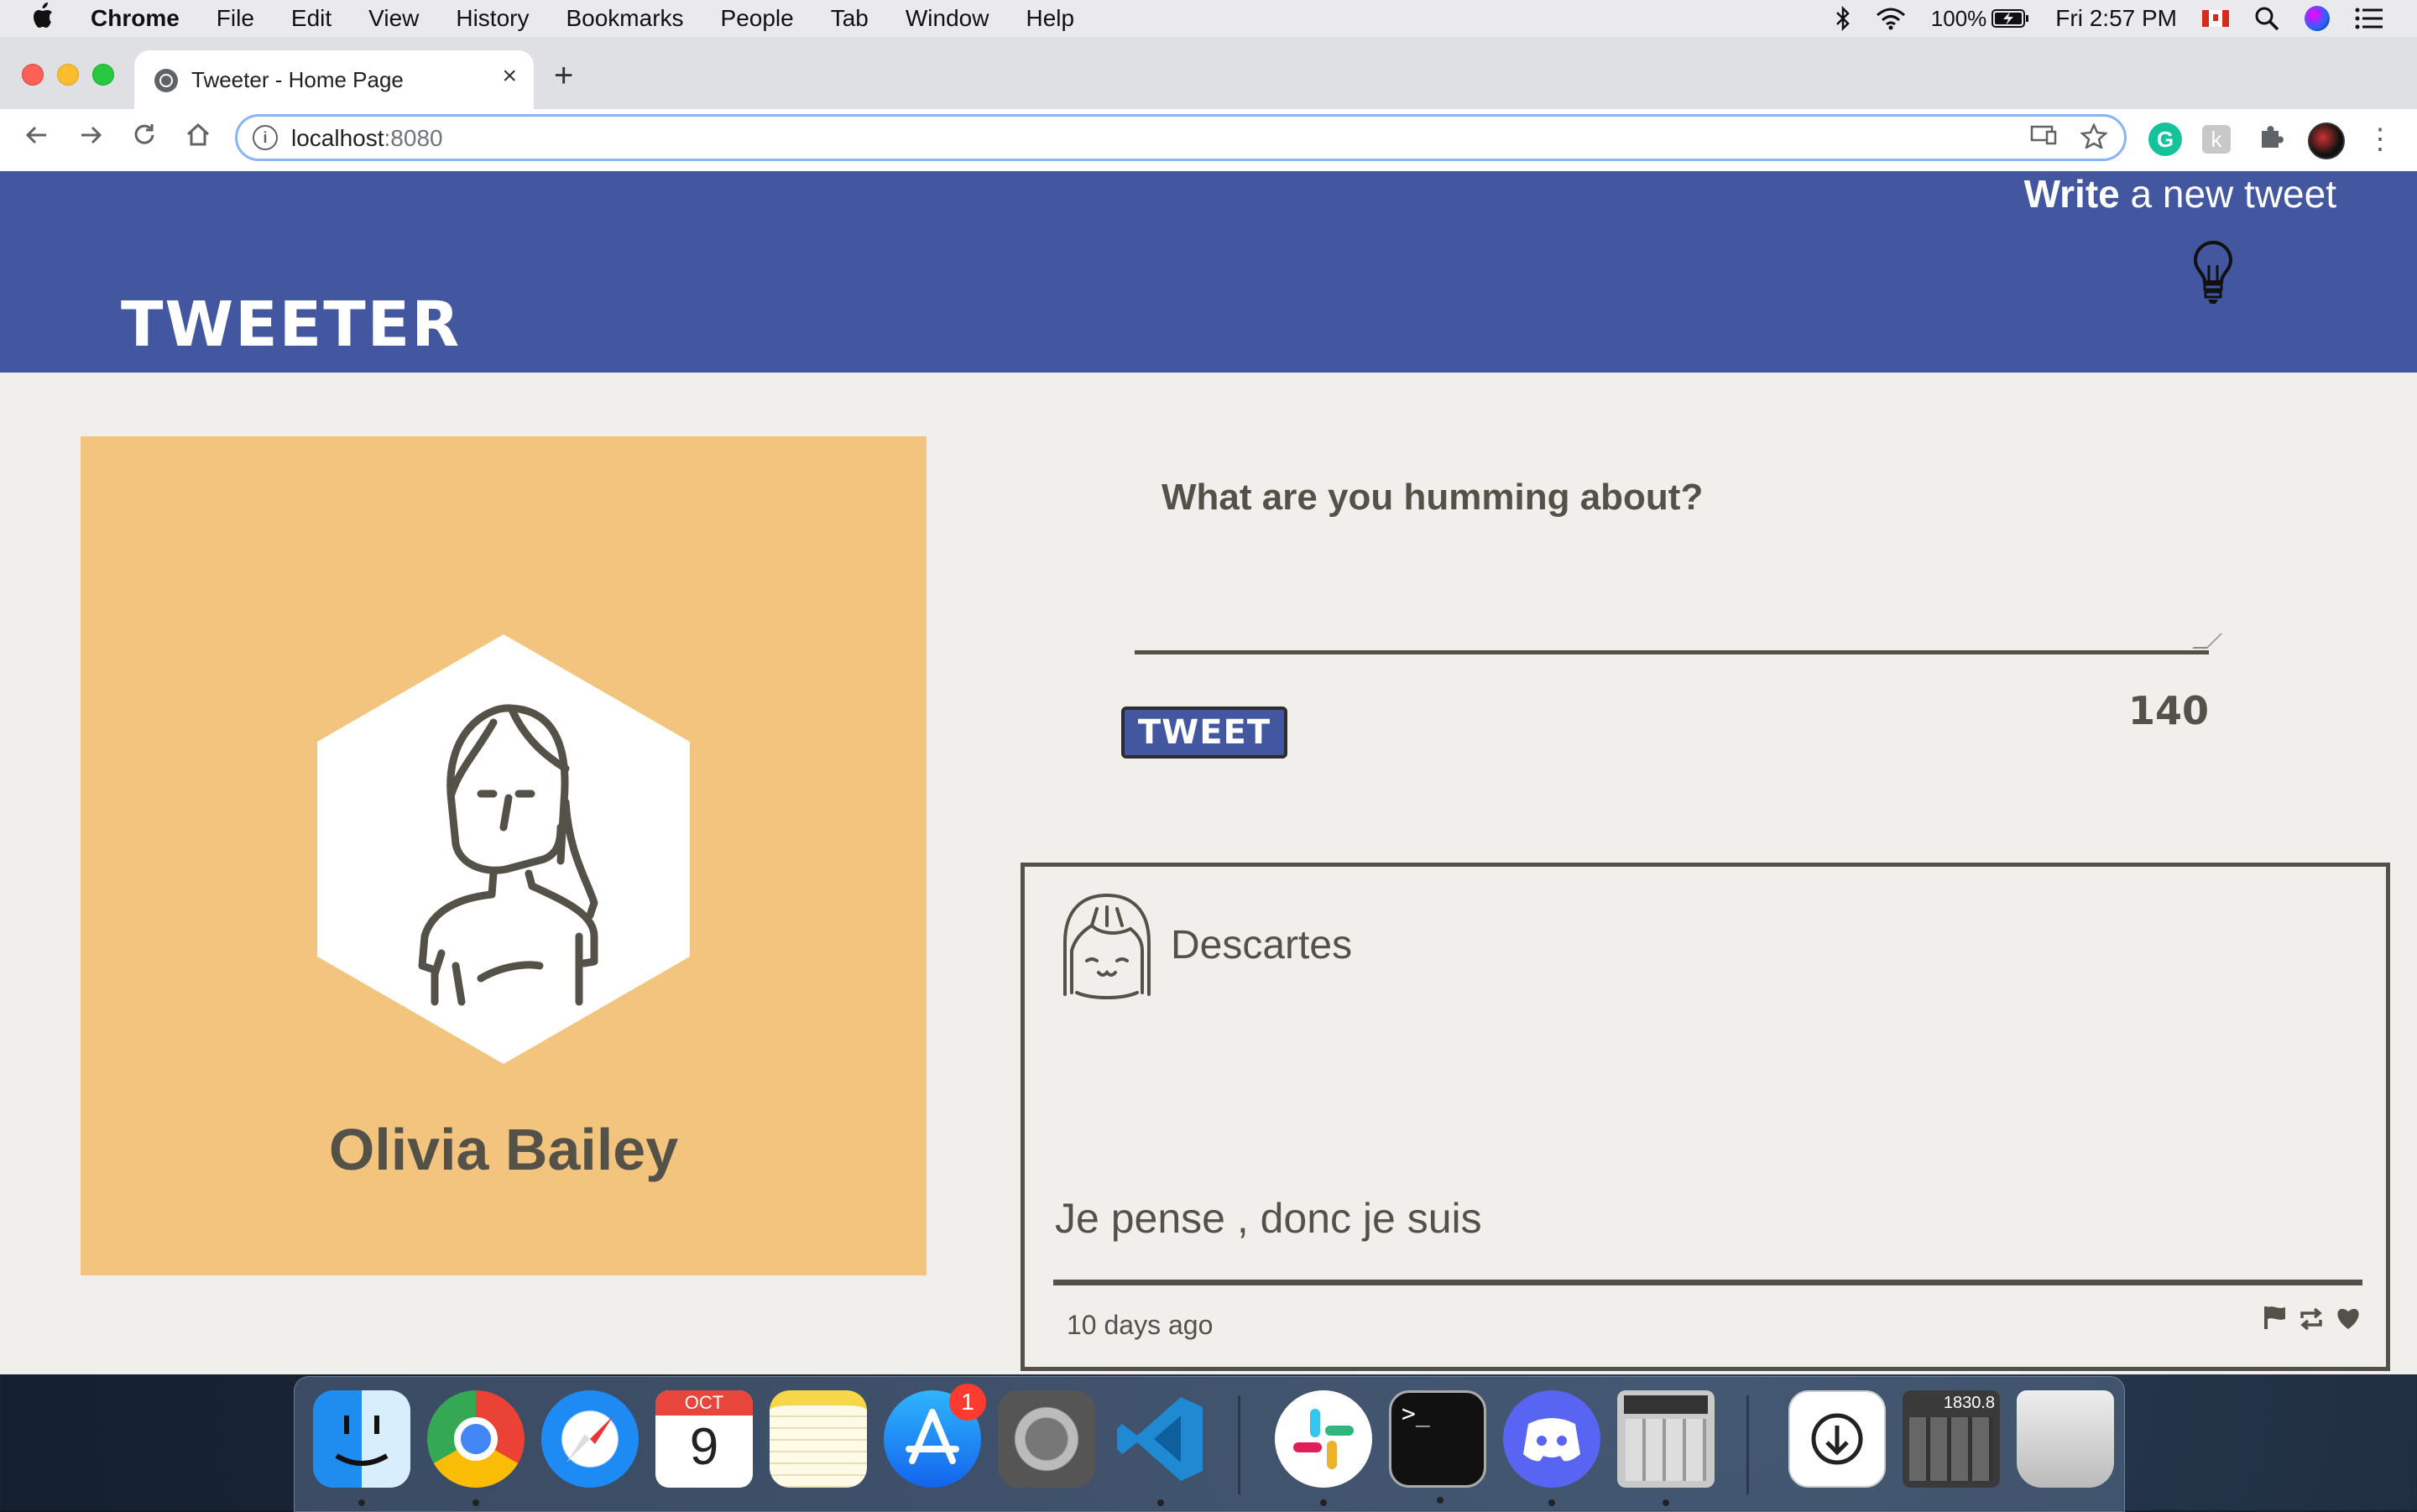  What do you see at coordinates (413, 138) in the screenshot?
I see `url-port: :8080` at bounding box center [413, 138].